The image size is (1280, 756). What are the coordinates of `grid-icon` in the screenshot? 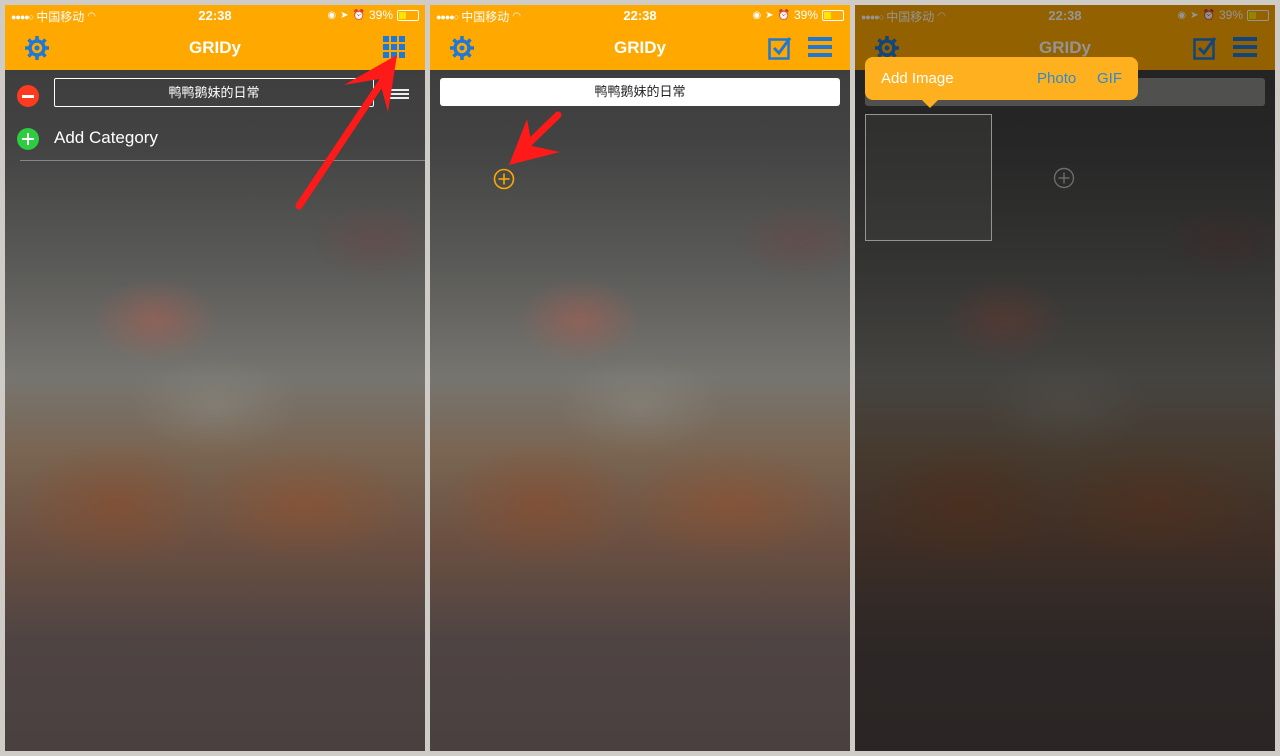 It's located at (394, 47).